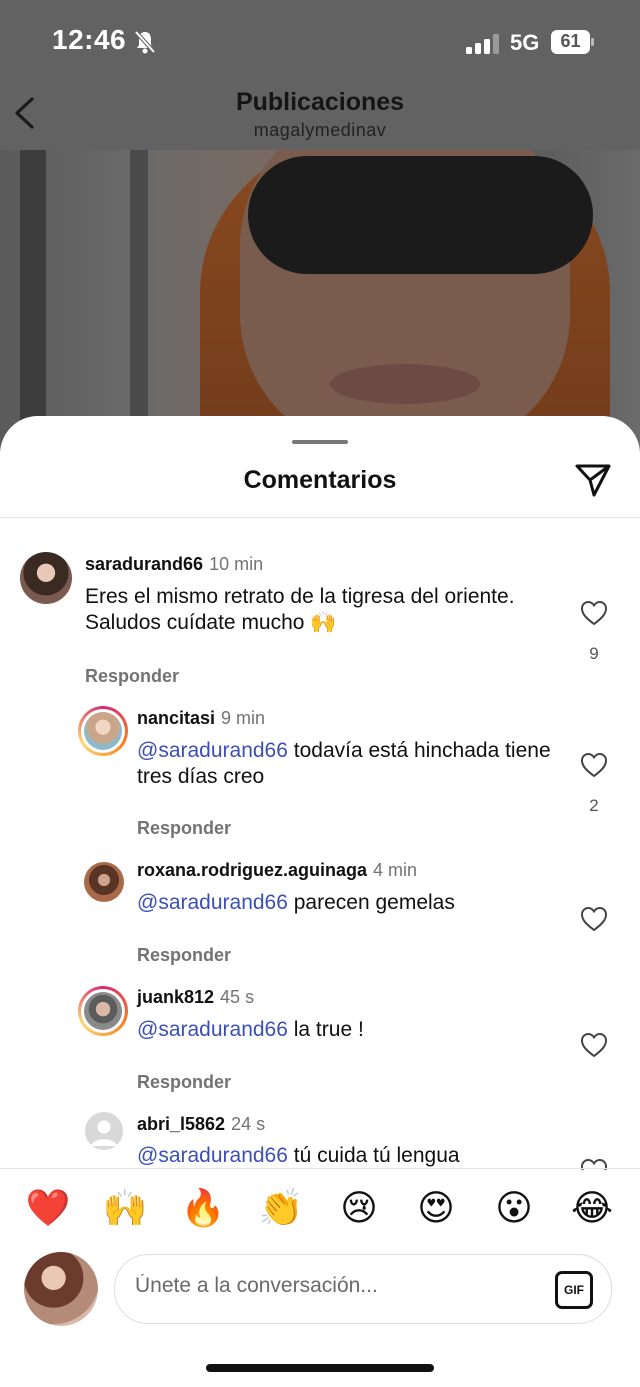 The image size is (640, 1387). What do you see at coordinates (594, 653) in the screenshot?
I see `like-count: 9` at bounding box center [594, 653].